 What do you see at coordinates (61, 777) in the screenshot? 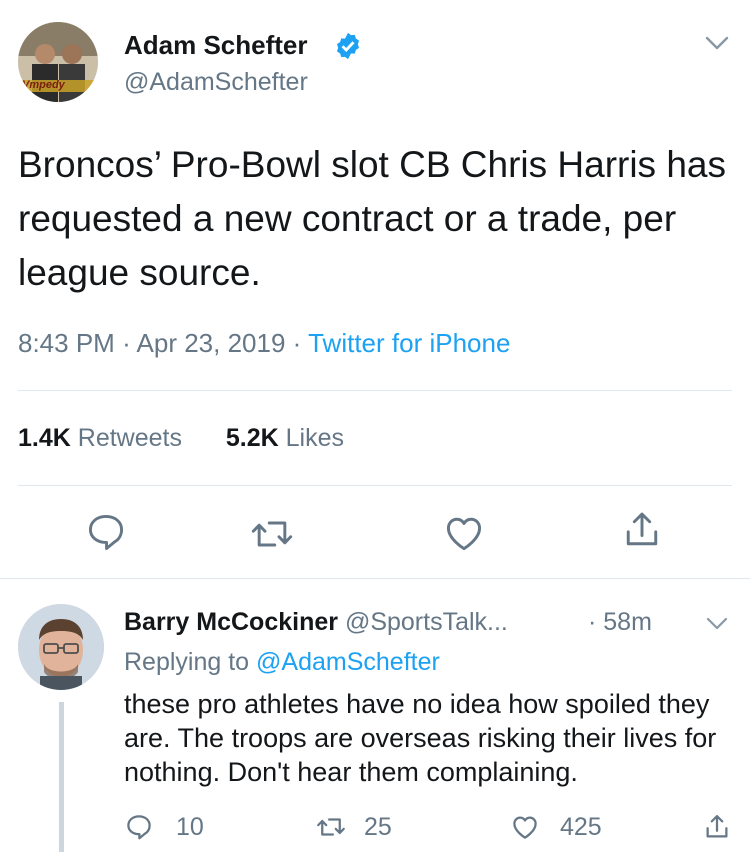
I see `thread-line` at bounding box center [61, 777].